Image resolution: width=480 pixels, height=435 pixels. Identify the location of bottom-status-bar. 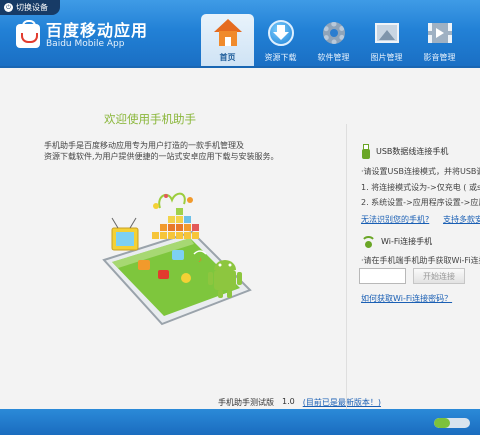
(240, 422).